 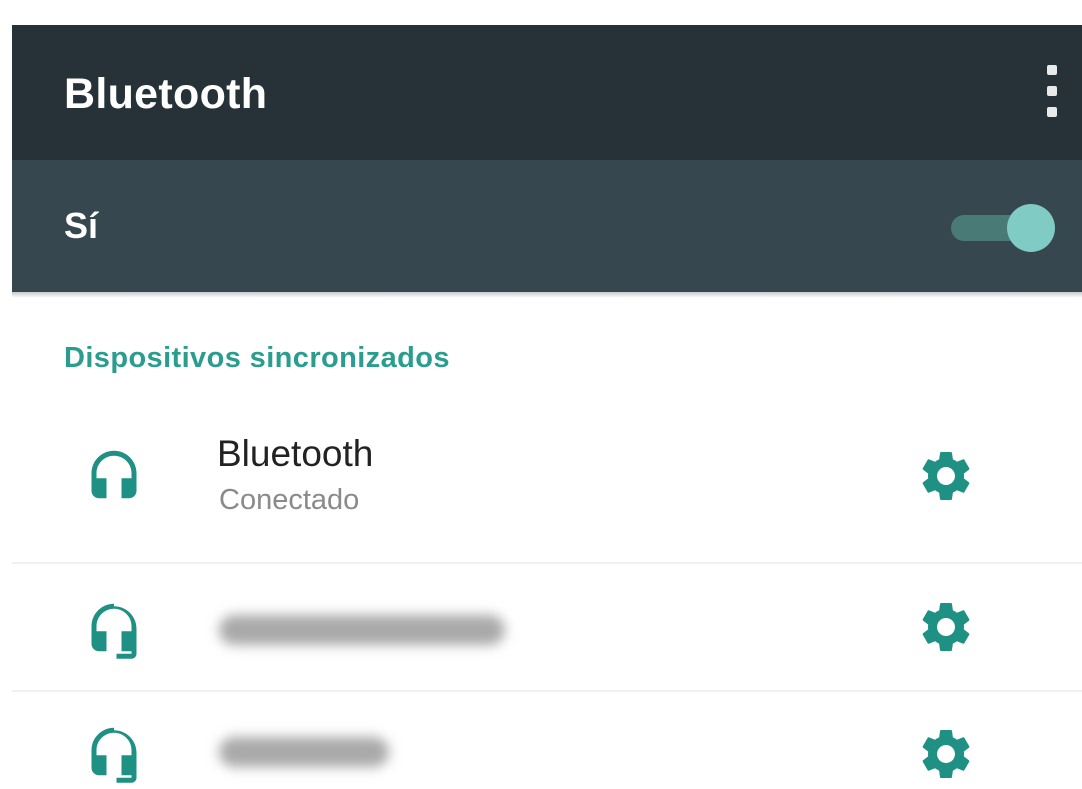 I want to click on more-vert-icon, so click(x=1052, y=93).